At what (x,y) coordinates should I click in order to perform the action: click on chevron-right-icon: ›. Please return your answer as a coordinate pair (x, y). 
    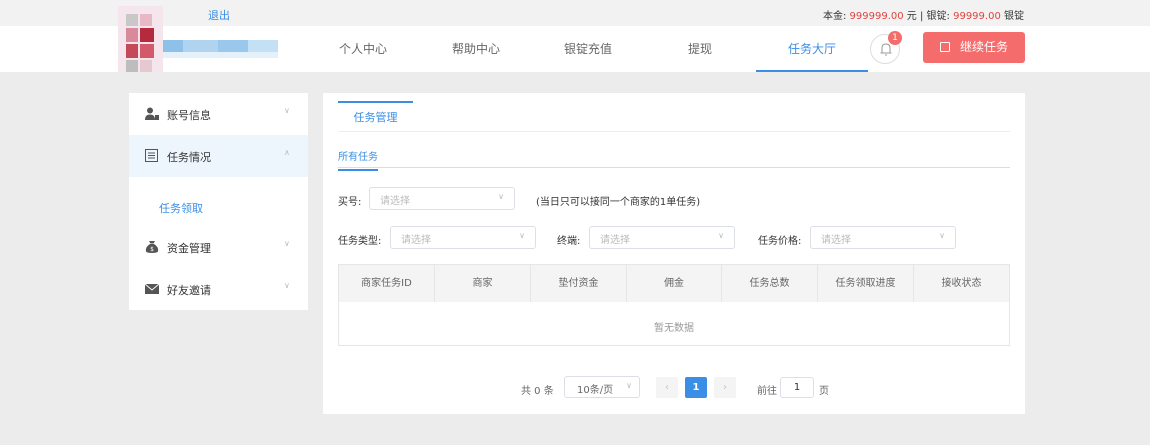
    Looking at the image, I should click on (725, 387).